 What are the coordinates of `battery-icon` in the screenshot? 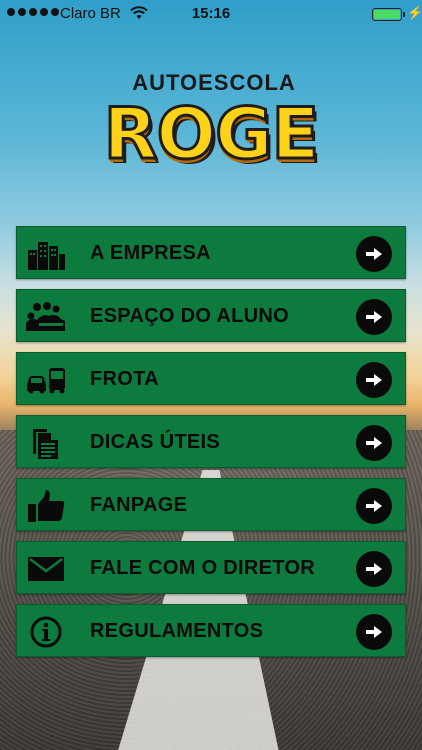 It's located at (387, 14).